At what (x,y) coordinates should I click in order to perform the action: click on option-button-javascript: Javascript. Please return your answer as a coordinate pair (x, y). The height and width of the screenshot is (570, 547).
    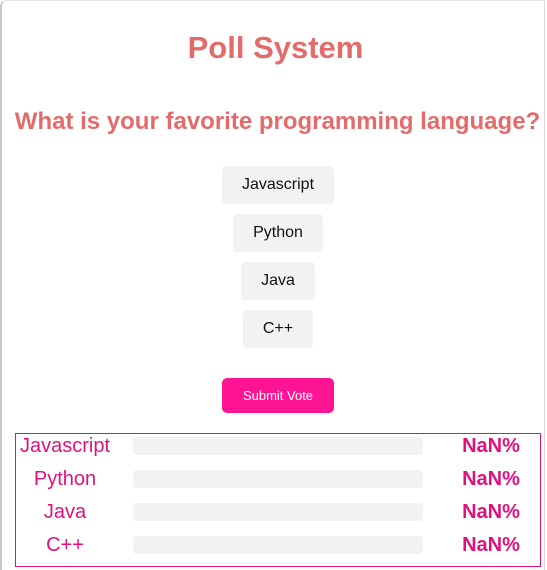
    Looking at the image, I should click on (278, 185).